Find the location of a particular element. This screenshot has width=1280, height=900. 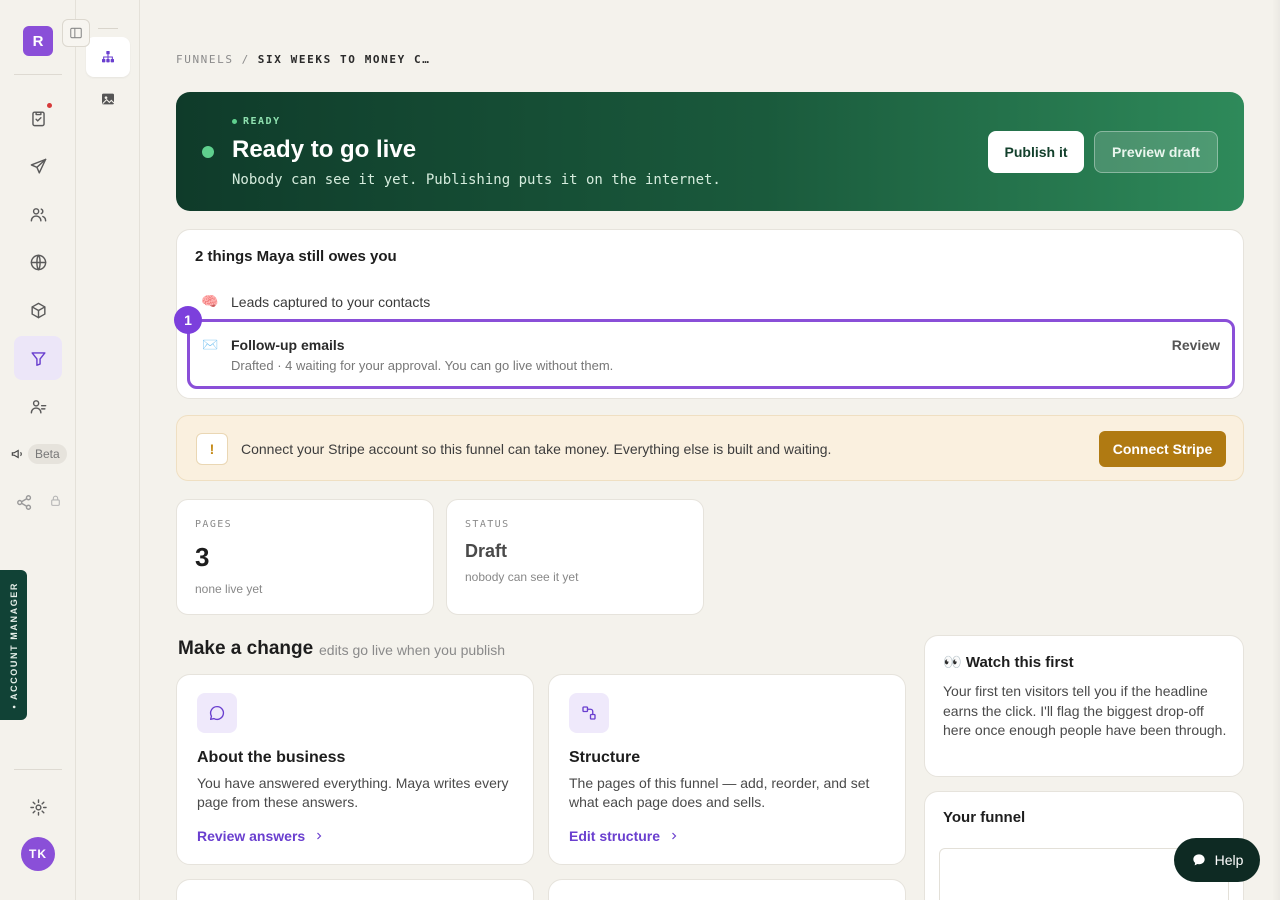

account-manager-label: • ACCOUNT MANAGER is located at coordinates (13, 645).